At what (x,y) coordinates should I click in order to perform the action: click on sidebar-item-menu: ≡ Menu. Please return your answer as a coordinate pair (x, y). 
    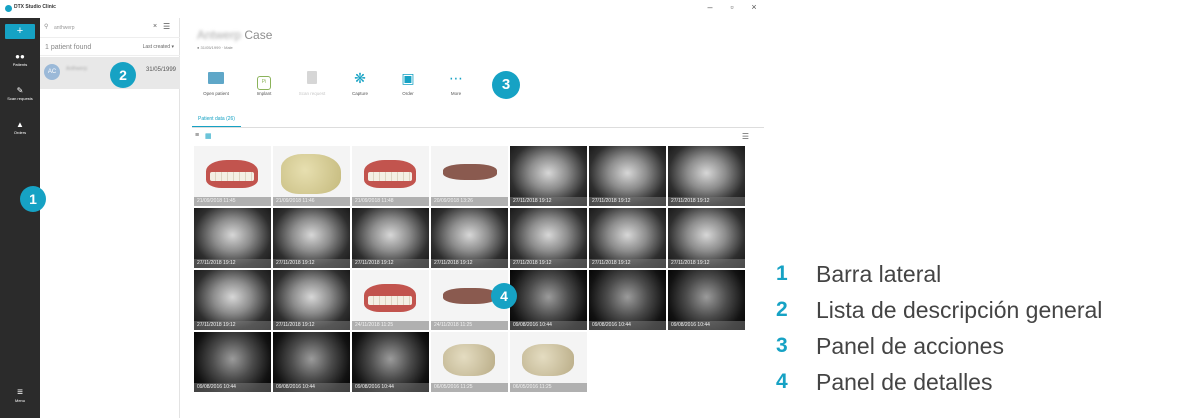
    Looking at the image, I should click on (20, 399).